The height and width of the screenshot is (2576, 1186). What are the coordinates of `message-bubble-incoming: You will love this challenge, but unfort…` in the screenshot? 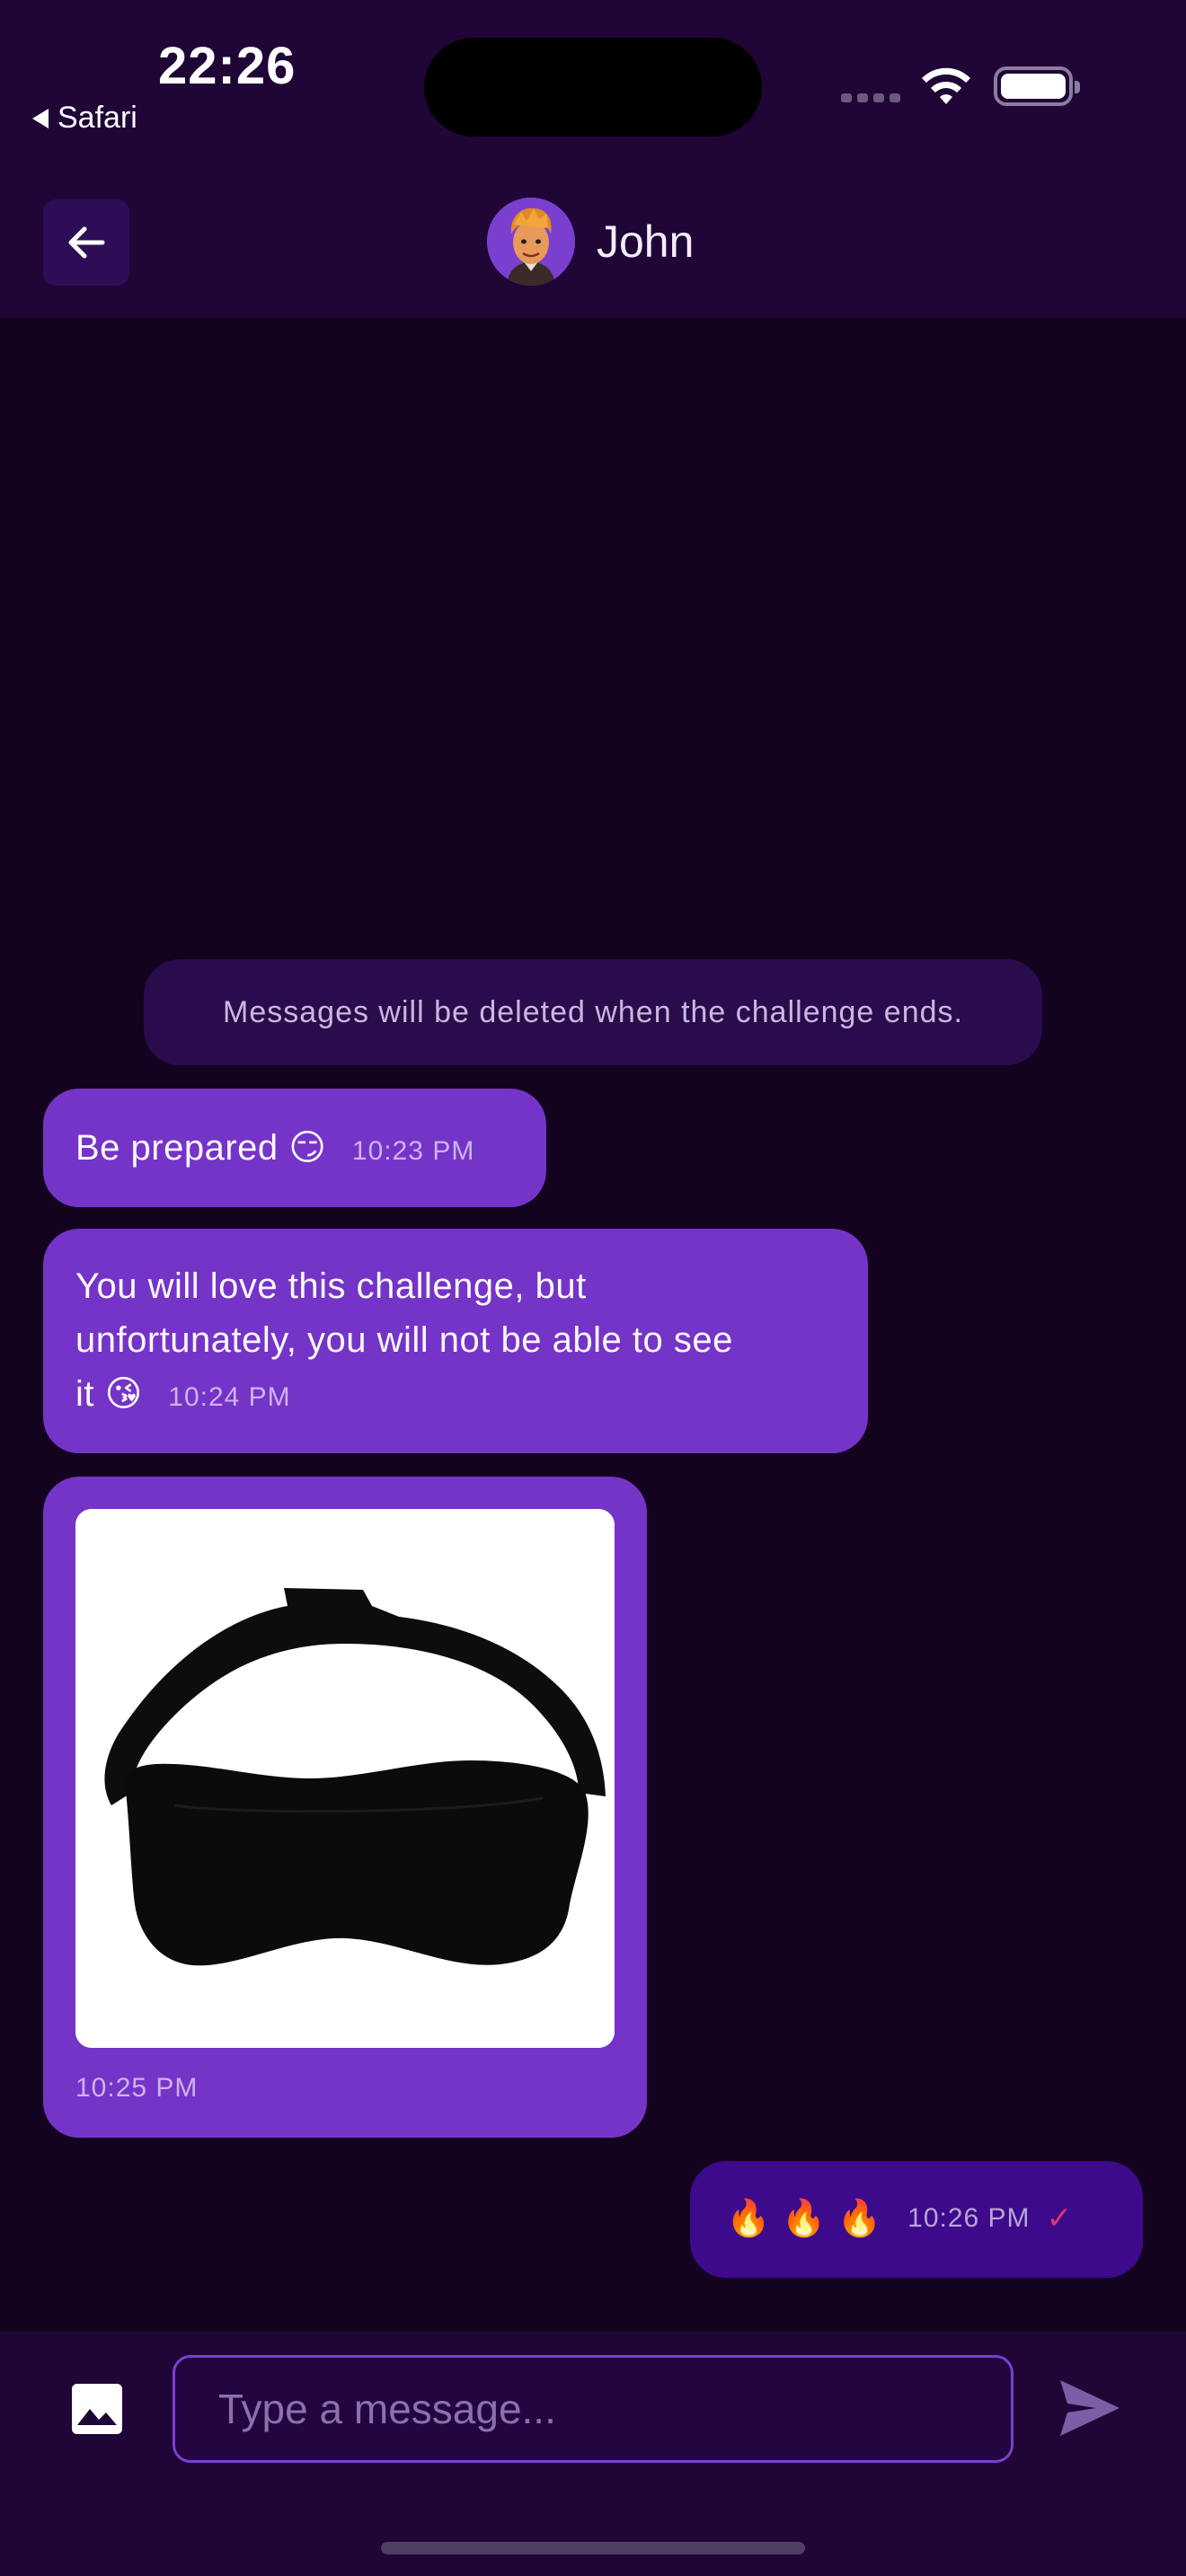 It's located at (455, 1341).